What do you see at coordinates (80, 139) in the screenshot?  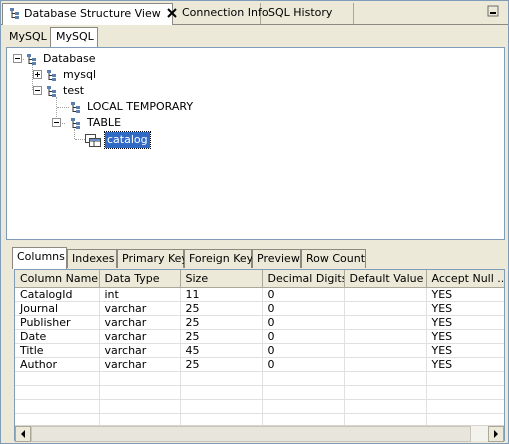 I see `tree-guide` at bounding box center [80, 139].